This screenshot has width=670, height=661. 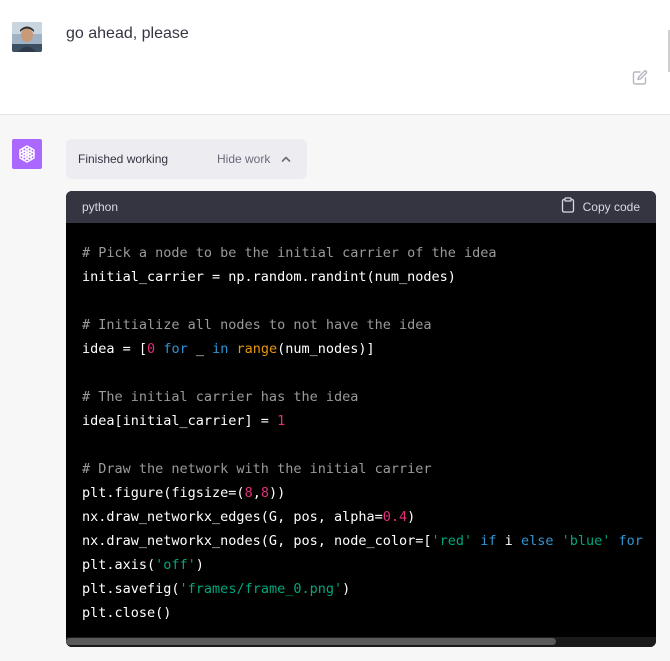 What do you see at coordinates (311, 641) in the screenshot?
I see `scrollbar-thumb` at bounding box center [311, 641].